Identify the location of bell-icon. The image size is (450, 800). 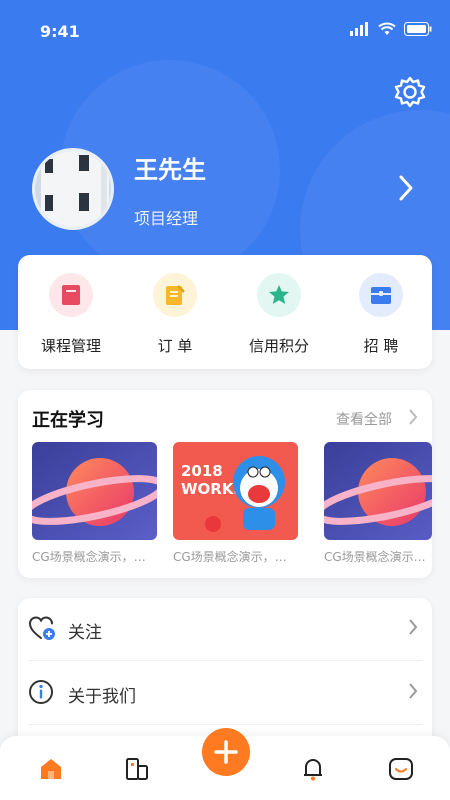
(313, 769).